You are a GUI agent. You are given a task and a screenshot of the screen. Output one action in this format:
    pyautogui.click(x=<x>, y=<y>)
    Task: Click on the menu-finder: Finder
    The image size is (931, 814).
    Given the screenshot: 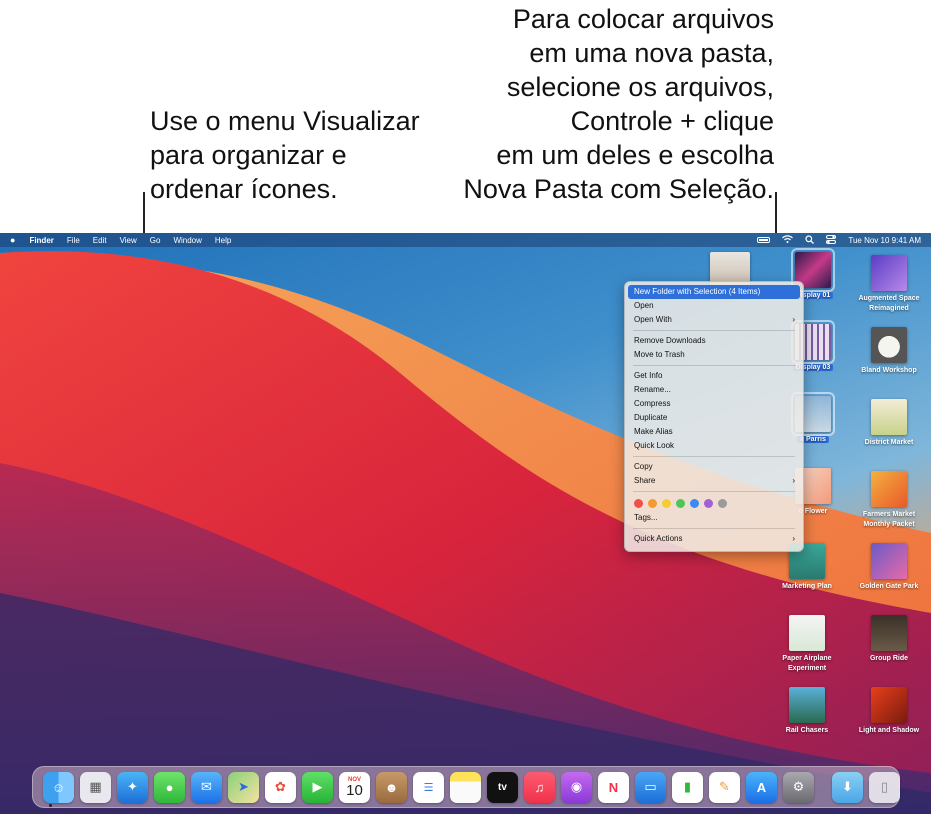 What is the action you would take?
    pyautogui.click(x=41, y=240)
    